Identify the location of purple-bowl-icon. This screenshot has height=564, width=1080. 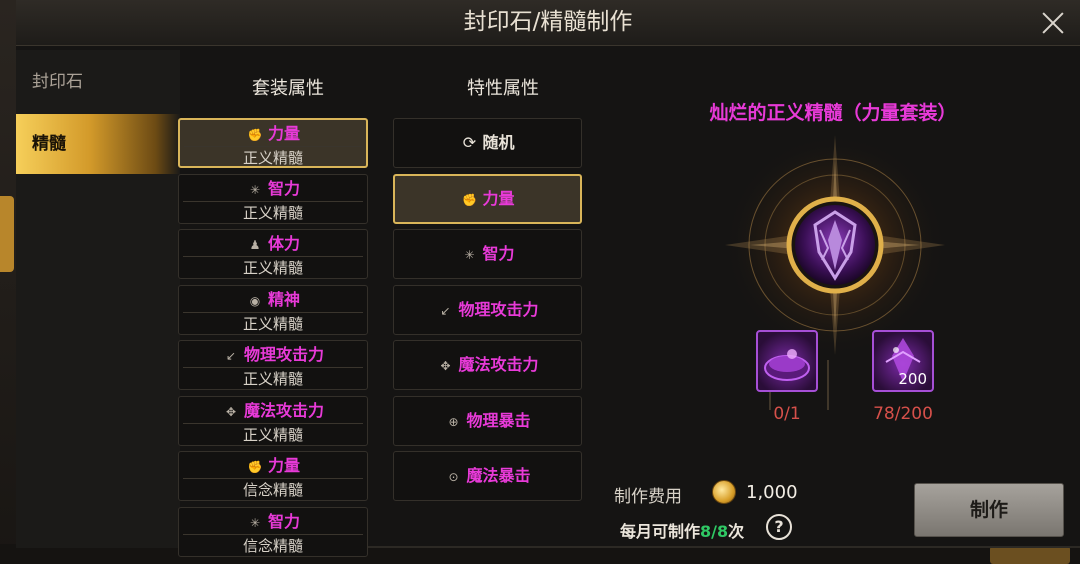
(787, 365).